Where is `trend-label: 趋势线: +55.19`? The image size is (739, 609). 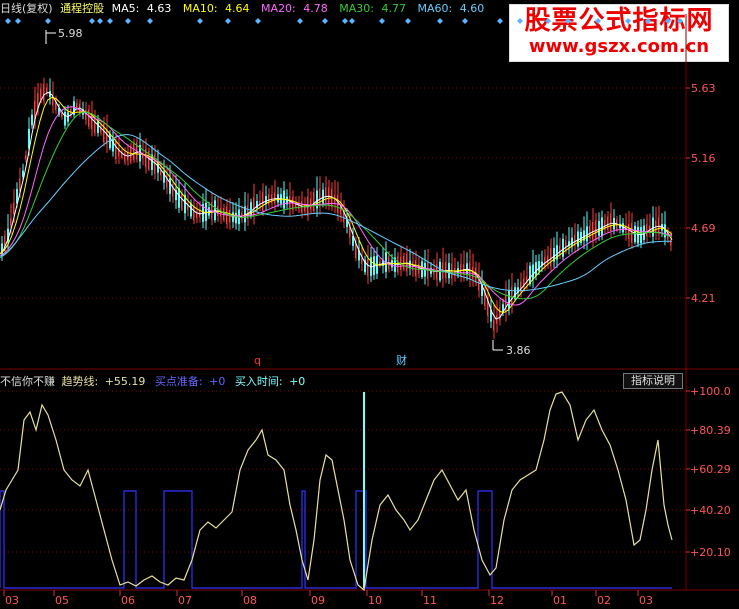 trend-label: 趋势线: +55.19 is located at coordinates (103, 381).